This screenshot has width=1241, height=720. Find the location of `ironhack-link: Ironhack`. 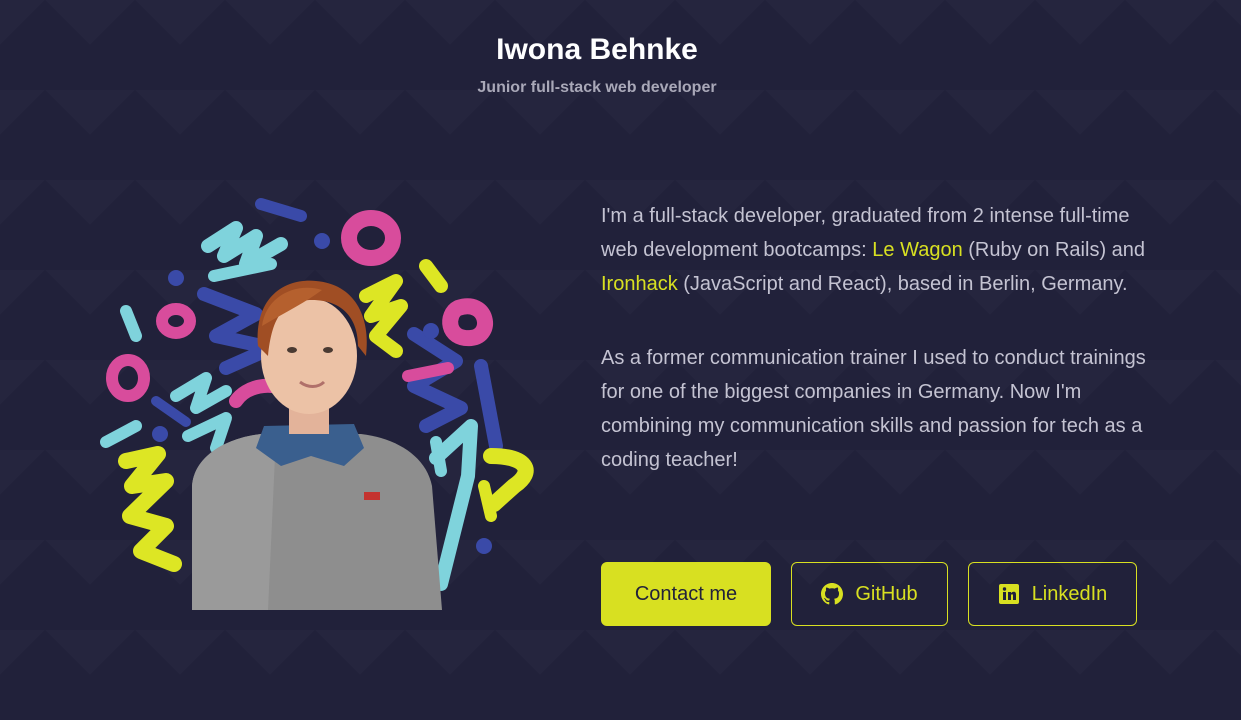

ironhack-link: Ironhack is located at coordinates (639, 284).